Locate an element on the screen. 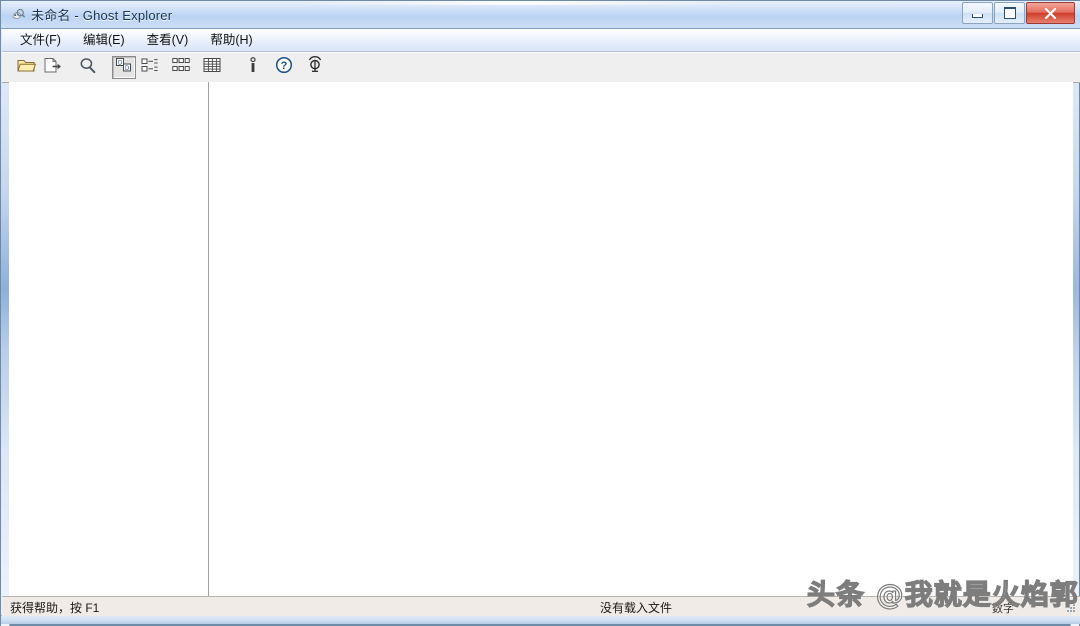 The height and width of the screenshot is (626, 1080). toolbar-details-button is located at coordinates (212, 67).